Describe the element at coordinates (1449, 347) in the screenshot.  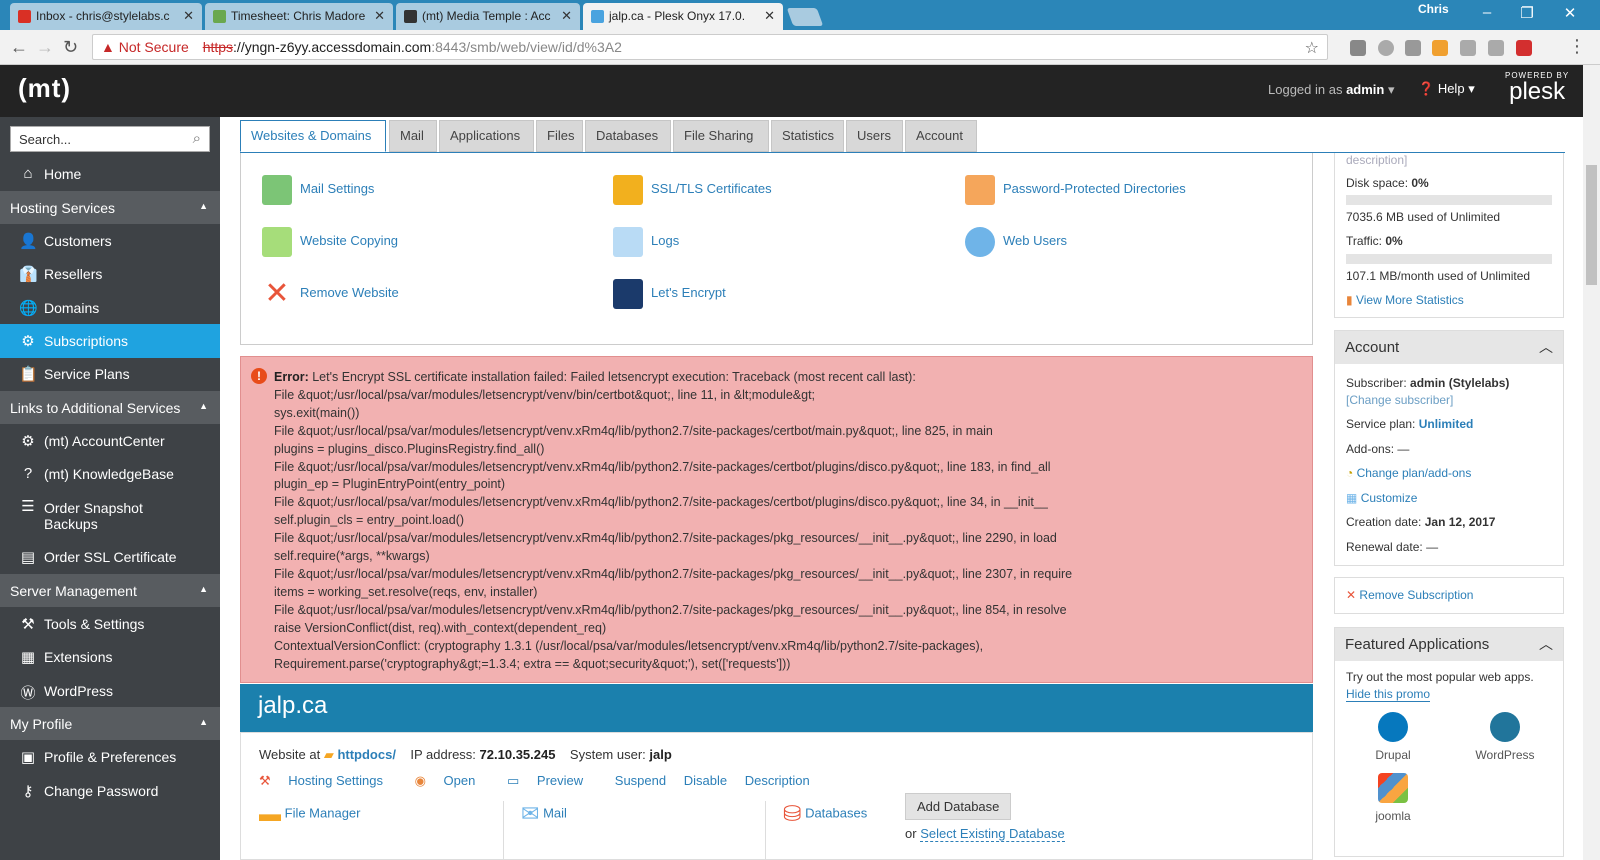
I see `account-header: Account ︿` at that location.